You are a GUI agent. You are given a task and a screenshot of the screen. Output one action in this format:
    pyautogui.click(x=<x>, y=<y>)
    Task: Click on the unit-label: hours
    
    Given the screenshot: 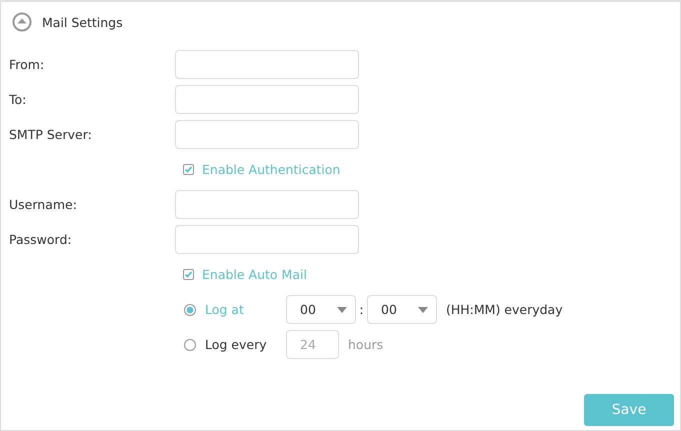 What is the action you would take?
    pyautogui.click(x=366, y=344)
    